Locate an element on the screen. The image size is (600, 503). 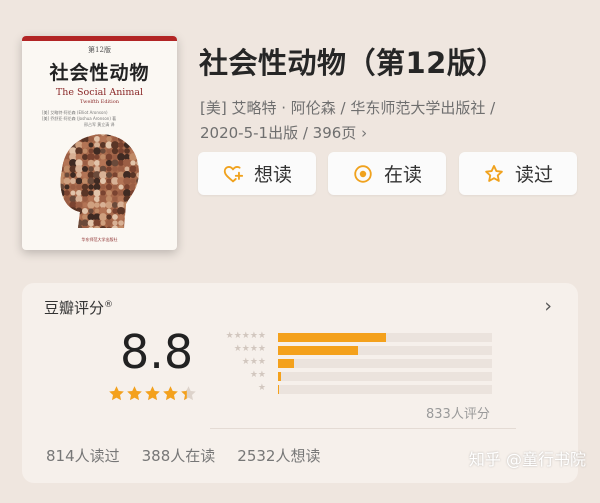
stat-reading: 388人在读 is located at coordinates (179, 455).